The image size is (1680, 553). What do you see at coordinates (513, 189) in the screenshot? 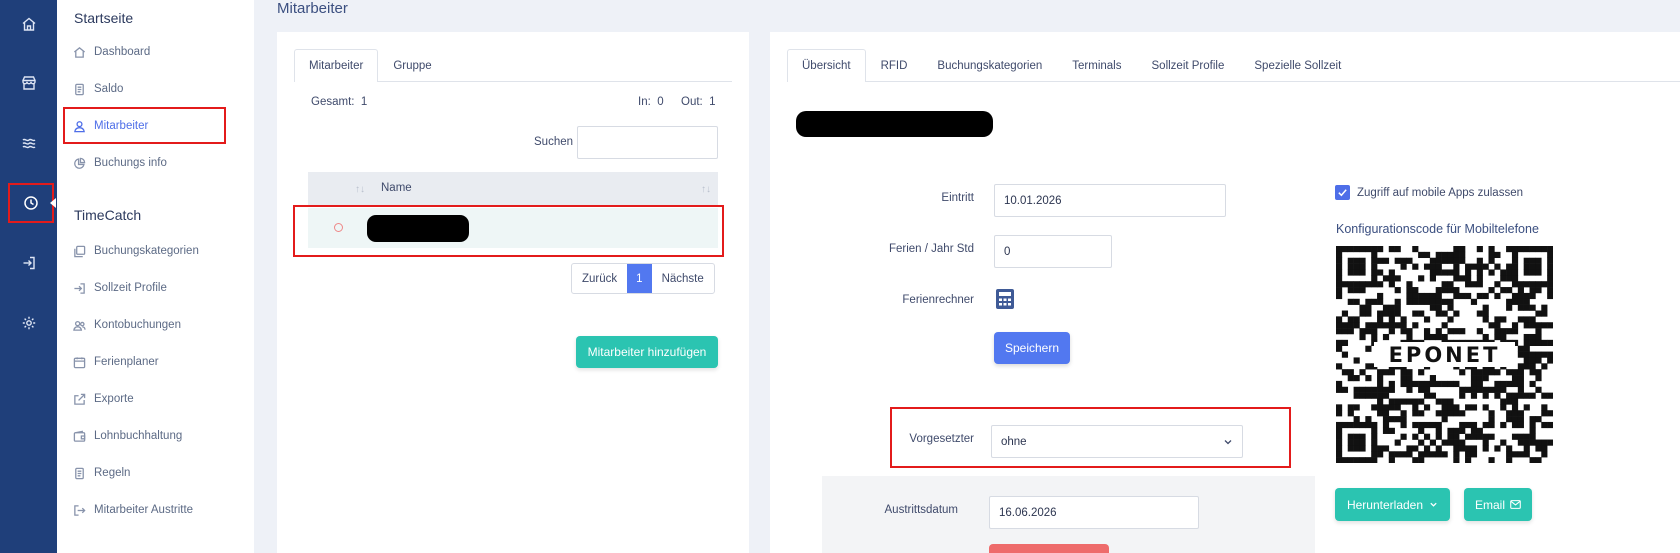
I see `table-header: ↑↓ Name ↑↓` at bounding box center [513, 189].